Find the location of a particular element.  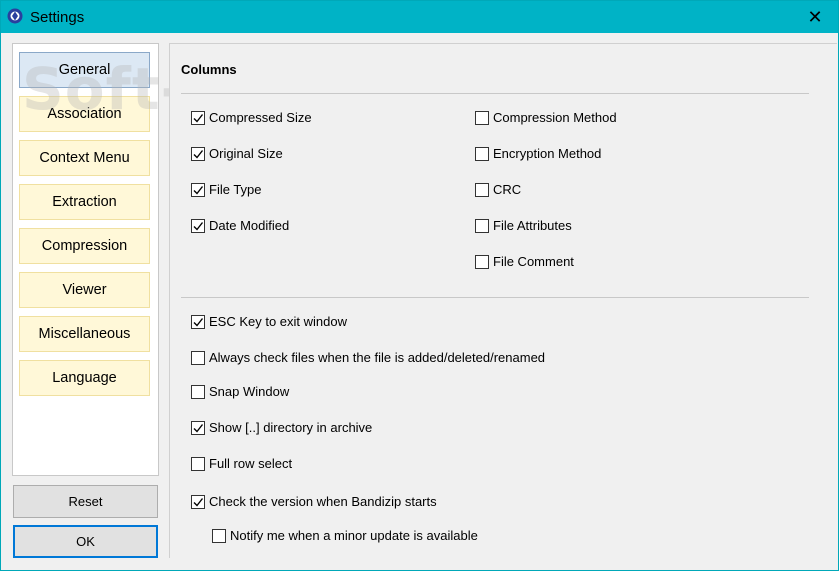

nav-item-label: Language is located at coordinates (84, 378).